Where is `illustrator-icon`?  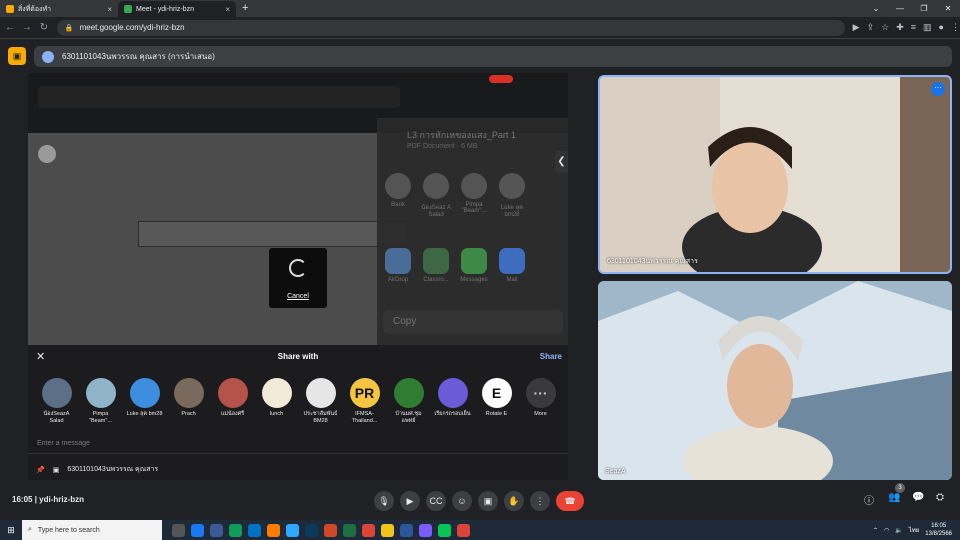 illustrator-icon is located at coordinates (273, 530).